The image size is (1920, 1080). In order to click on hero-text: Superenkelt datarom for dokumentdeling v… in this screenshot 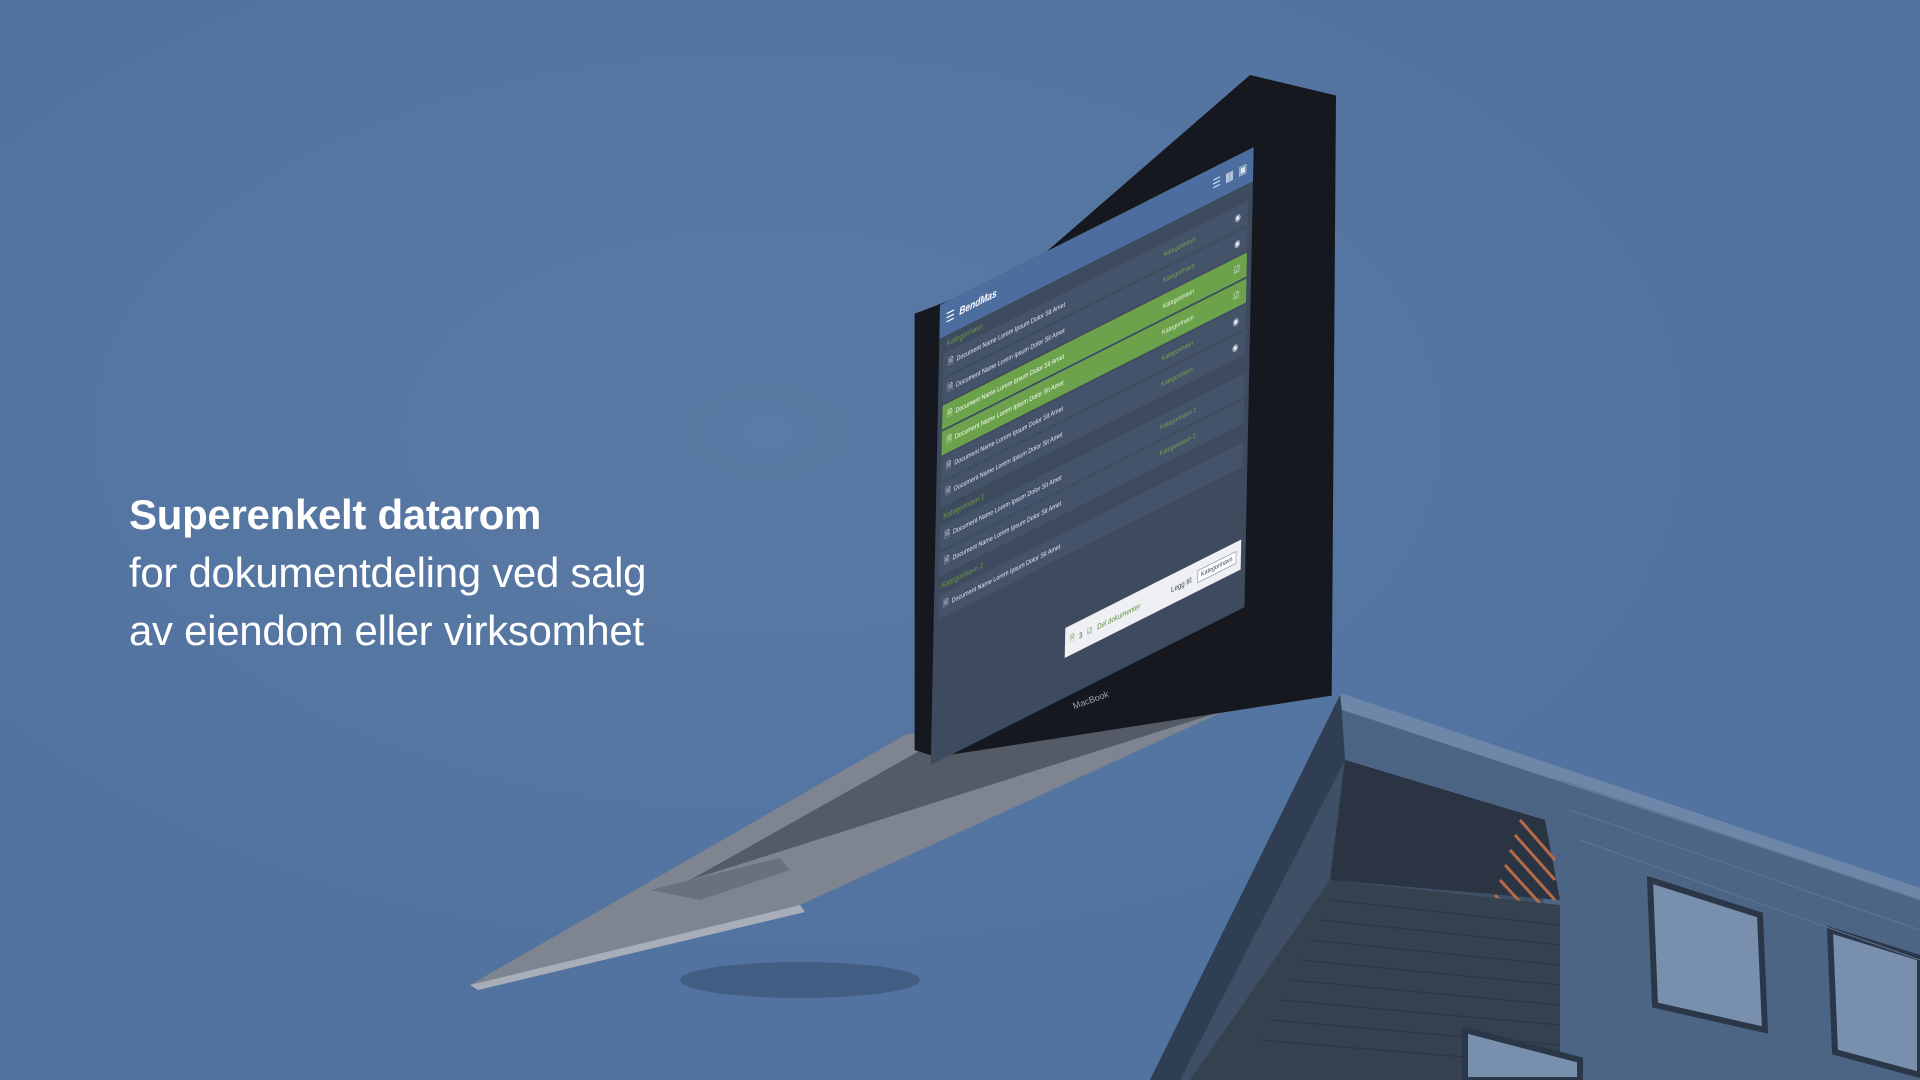, I will do `click(388, 573)`.